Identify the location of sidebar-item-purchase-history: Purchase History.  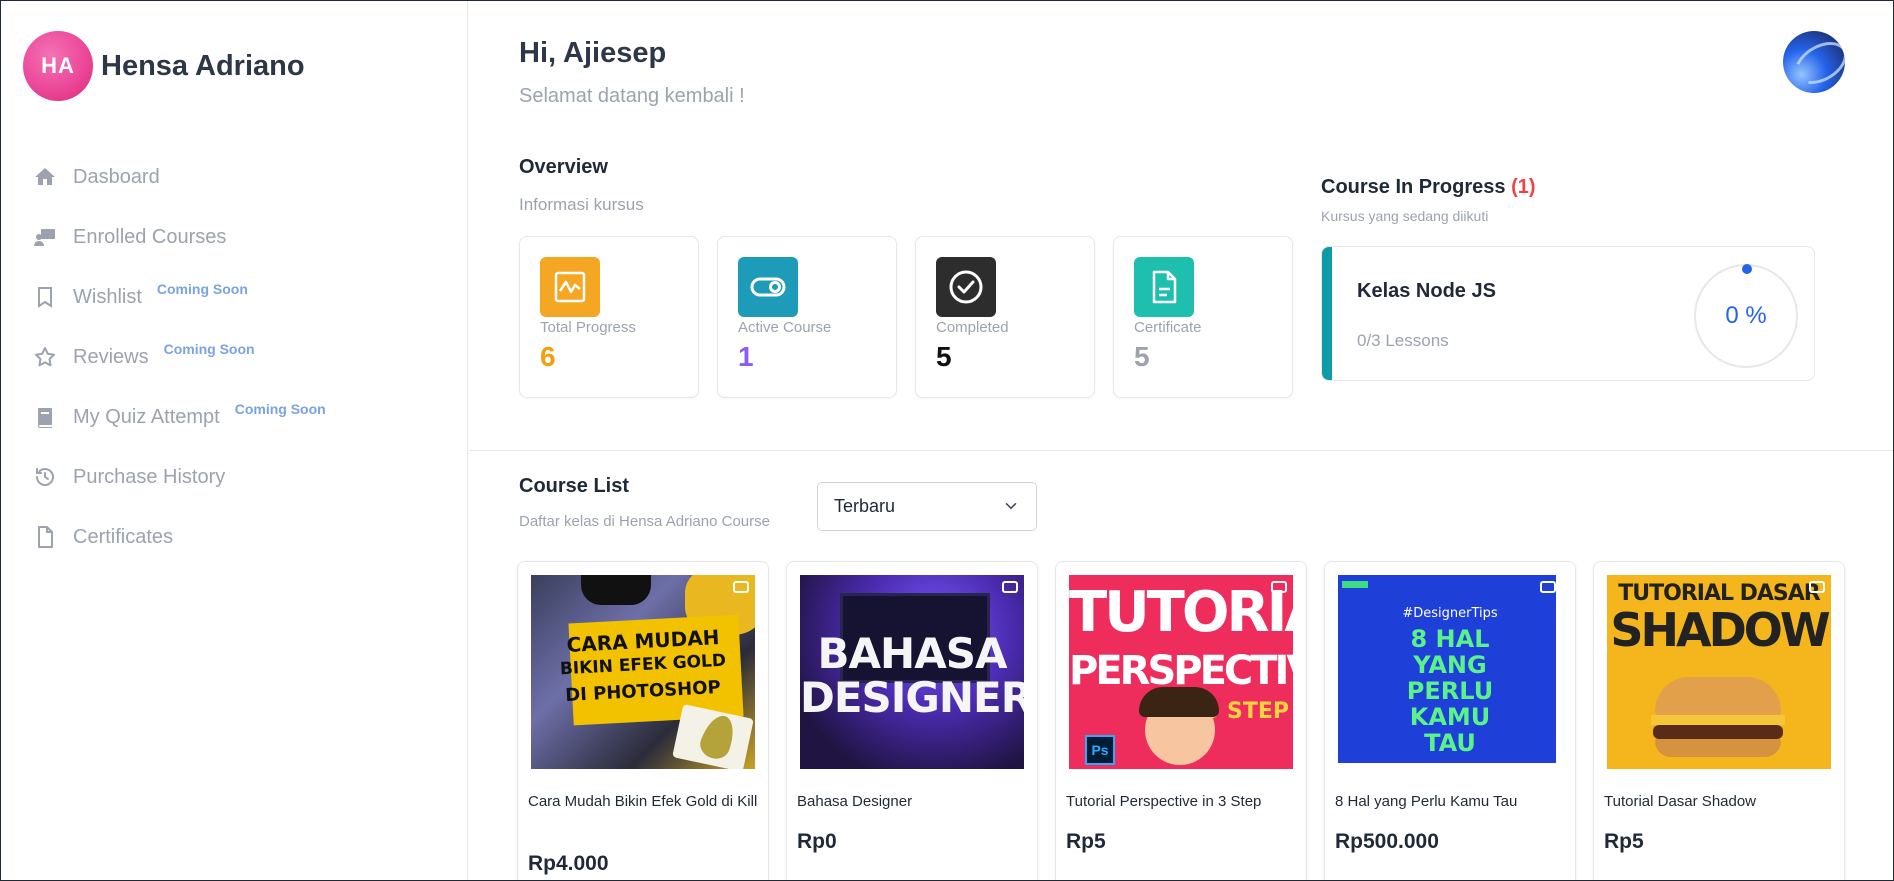
(178, 477).